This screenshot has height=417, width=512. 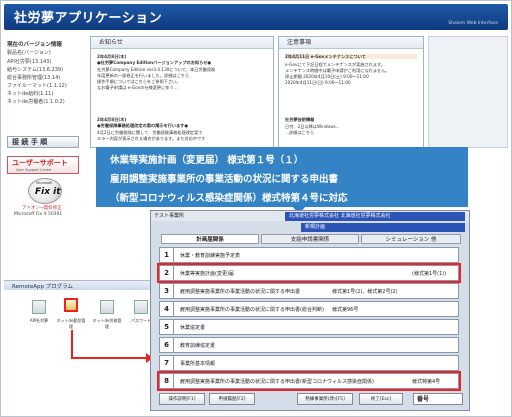 What do you see at coordinates (34, 45) in the screenshot?
I see `version-info-title: 現在のバージョン情報` at bounding box center [34, 45].